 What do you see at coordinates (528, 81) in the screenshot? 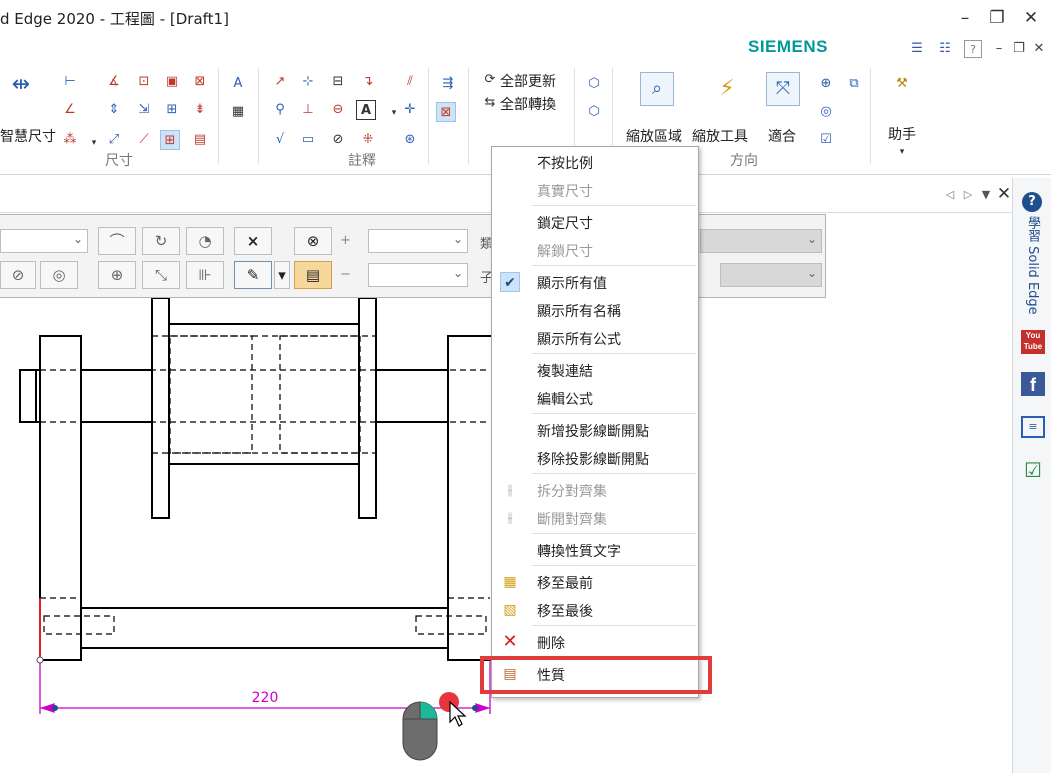
I see `update-all-button: 全部更新` at bounding box center [528, 81].